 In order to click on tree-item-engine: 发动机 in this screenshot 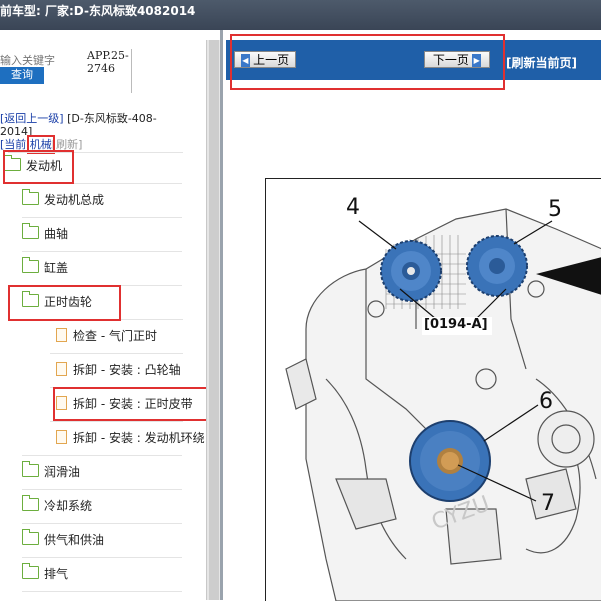, I will do `click(33, 166)`.